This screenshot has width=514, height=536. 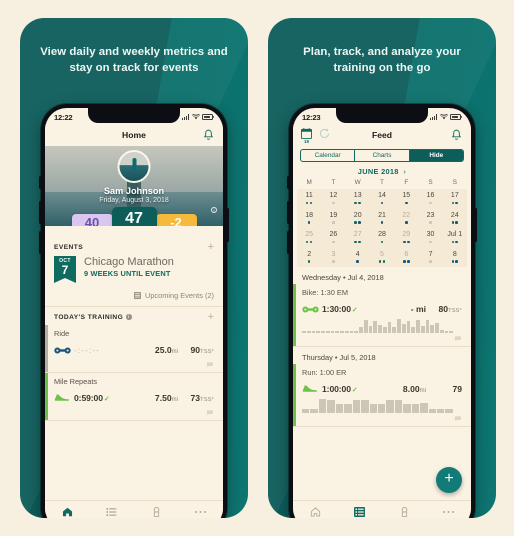 I want to click on calendar-day-cell: 16, so click(x=430, y=198).